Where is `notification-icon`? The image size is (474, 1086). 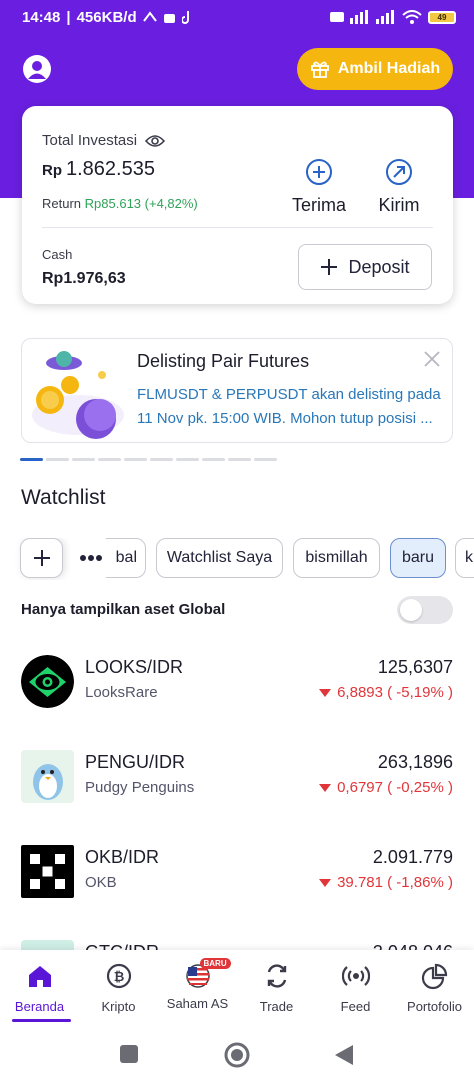 notification-icon is located at coordinates (149, 16).